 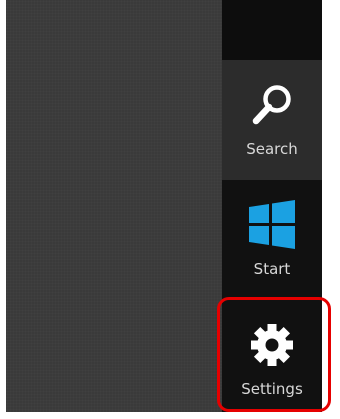 I want to click on gear-icon, so click(x=272, y=345).